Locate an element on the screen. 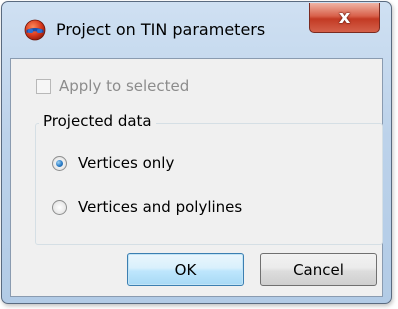 Image resolution: width=398 pixels, height=309 pixels. radio-button-vertices-and-polylines is located at coordinates (59, 207).